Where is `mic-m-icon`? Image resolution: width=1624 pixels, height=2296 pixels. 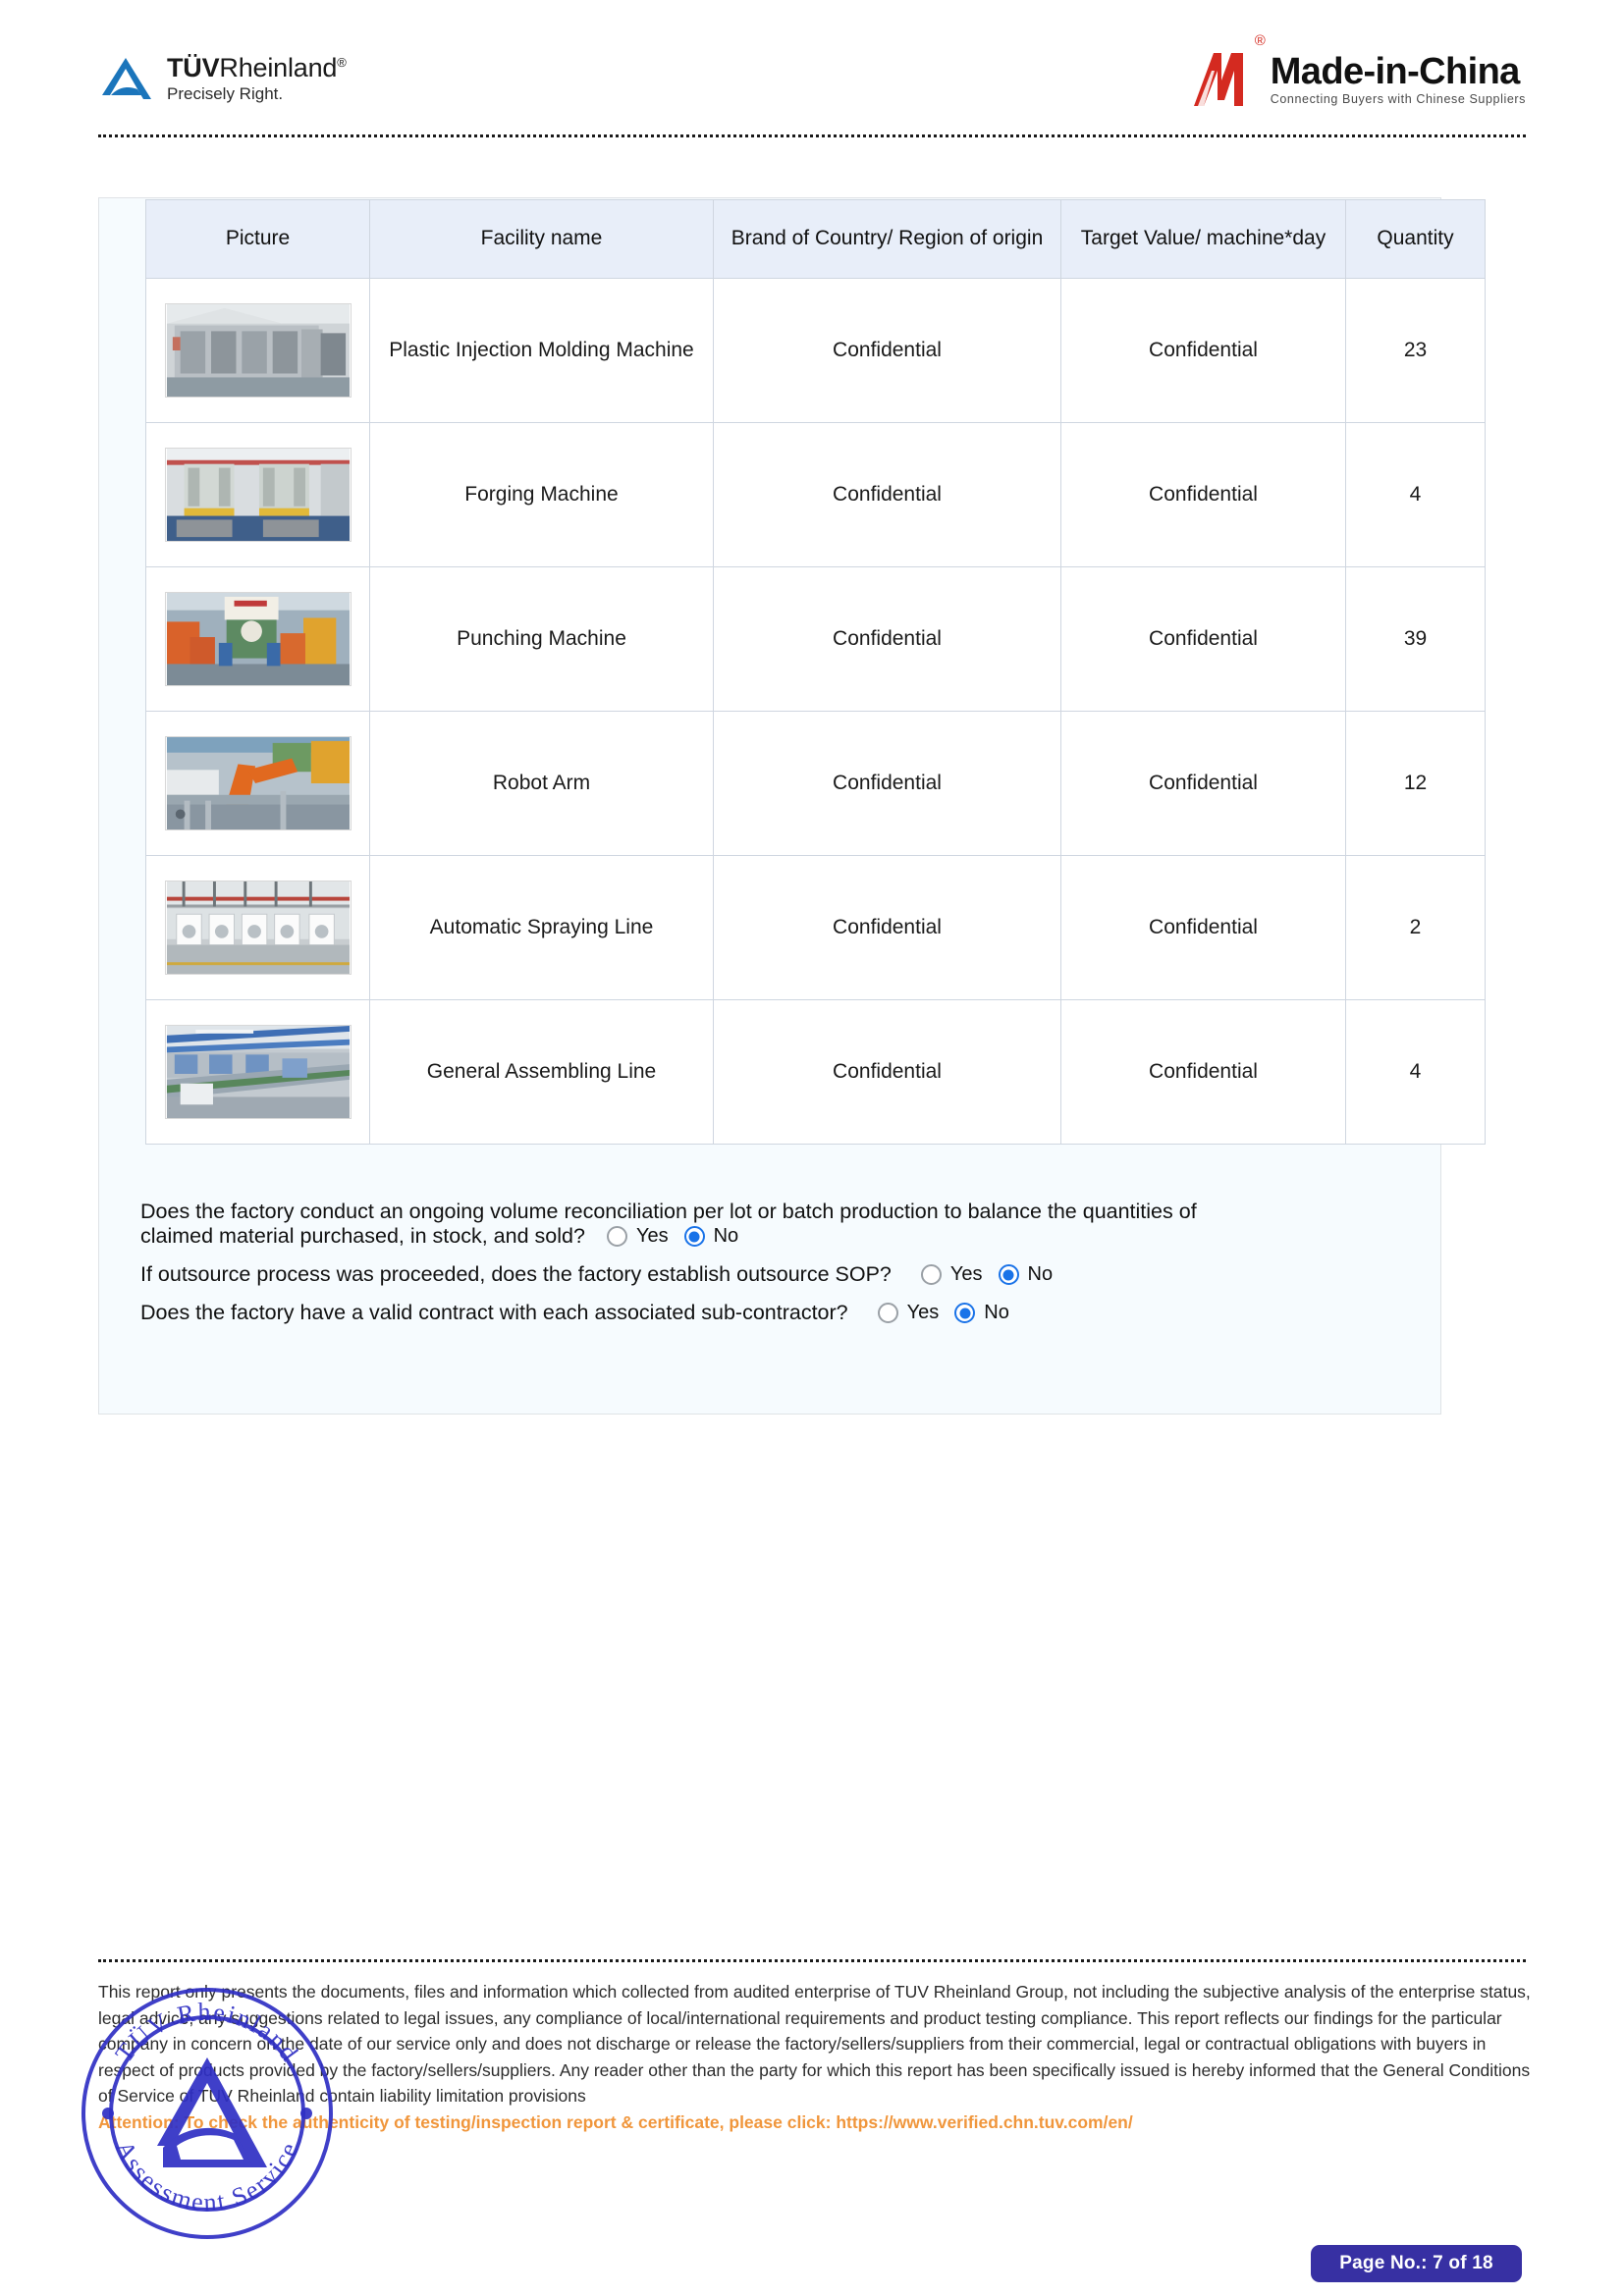 mic-m-icon is located at coordinates (1227, 78).